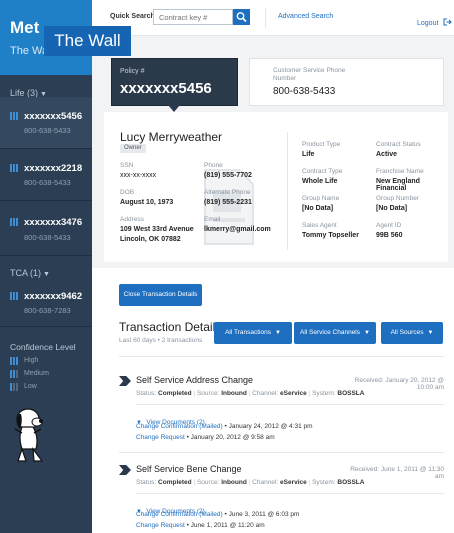 The image size is (454, 533). What do you see at coordinates (127, 165) in the screenshot?
I see `ssn-label: SSN` at bounding box center [127, 165].